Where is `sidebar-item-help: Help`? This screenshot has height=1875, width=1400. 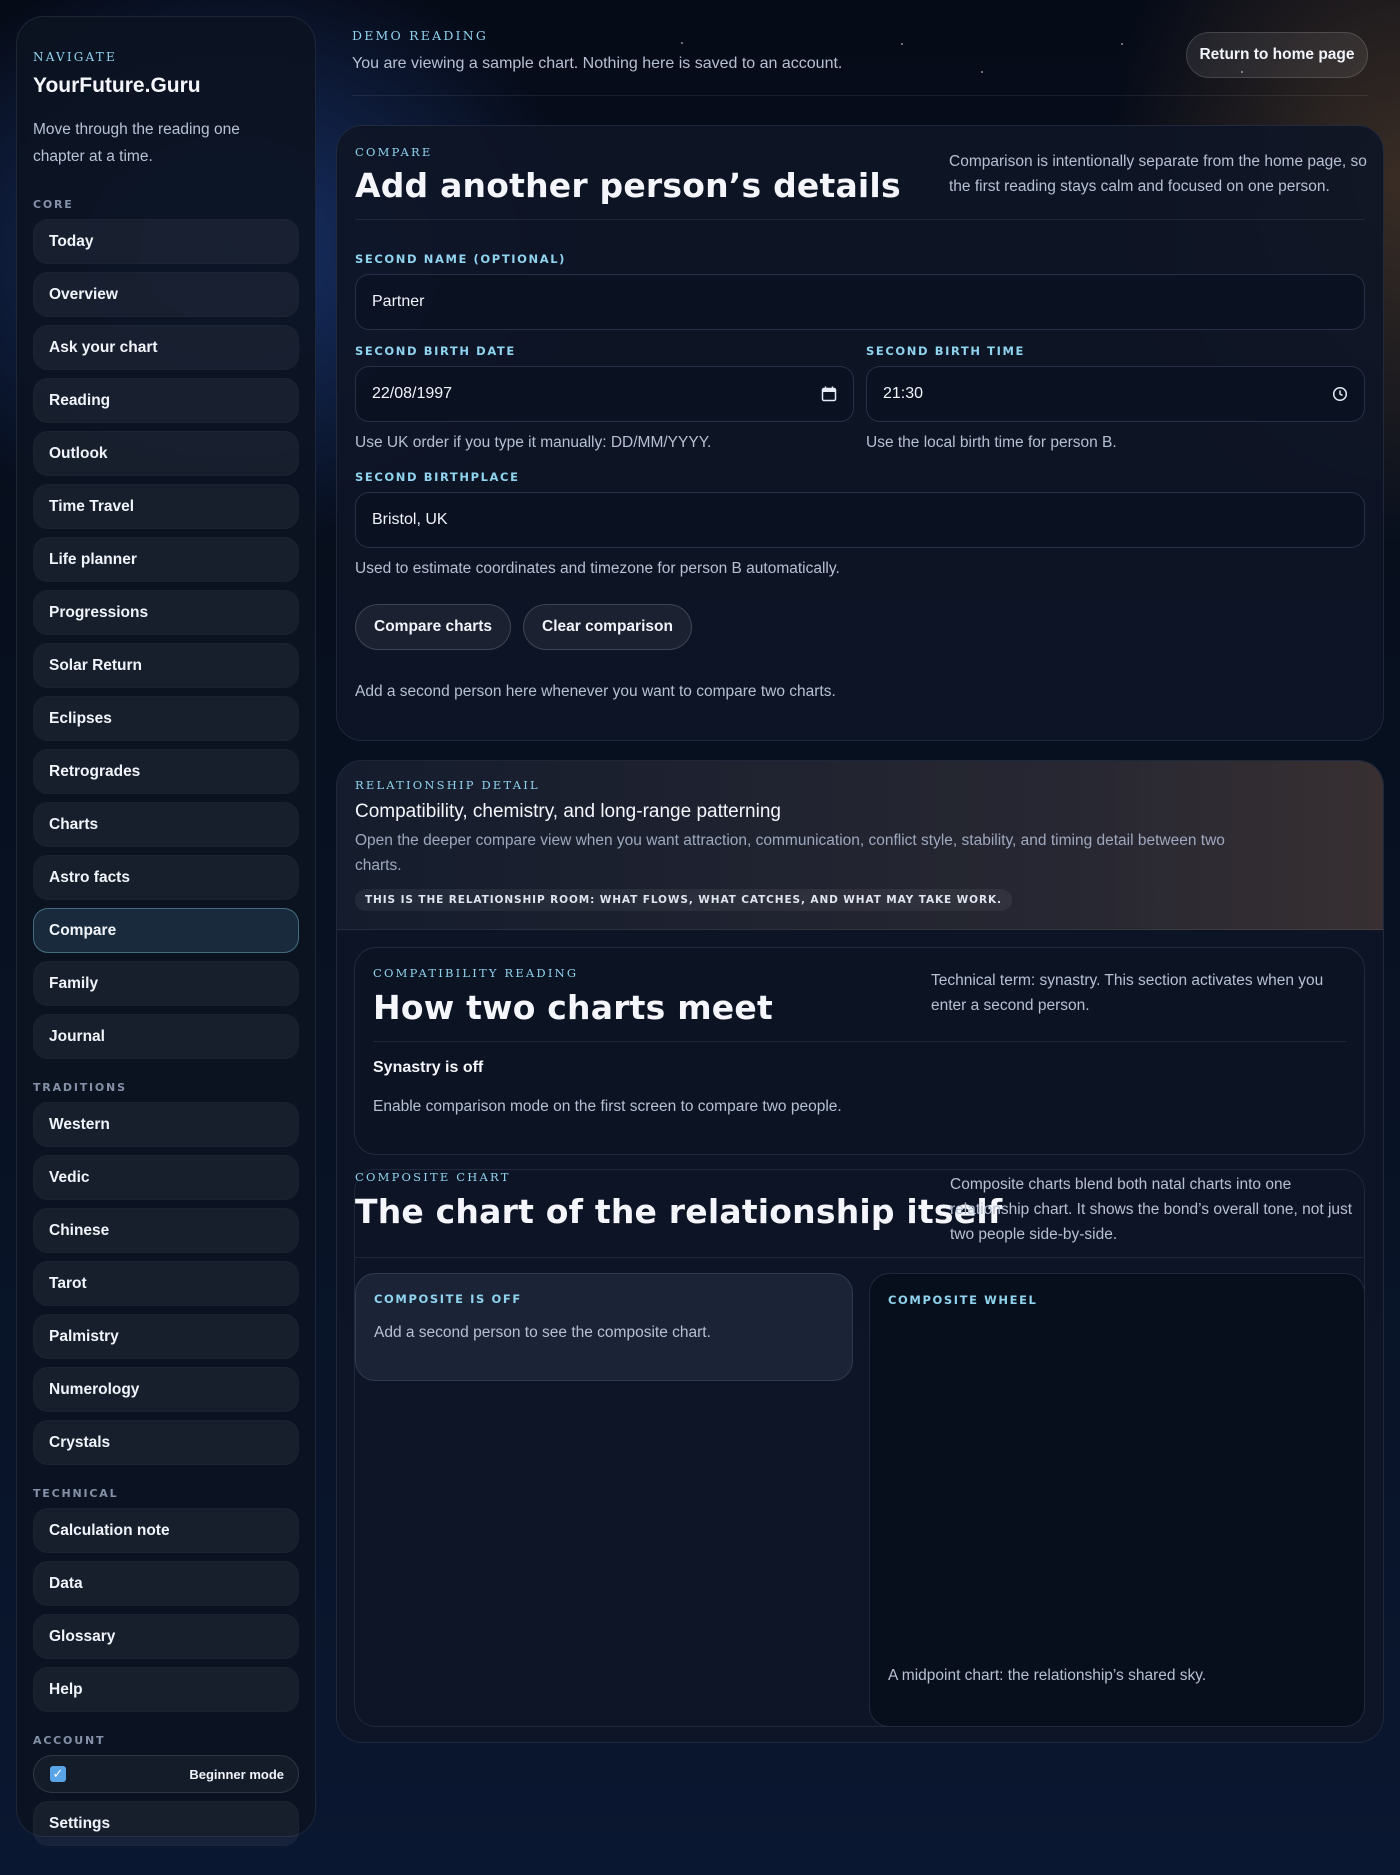 sidebar-item-help: Help is located at coordinates (166, 1689).